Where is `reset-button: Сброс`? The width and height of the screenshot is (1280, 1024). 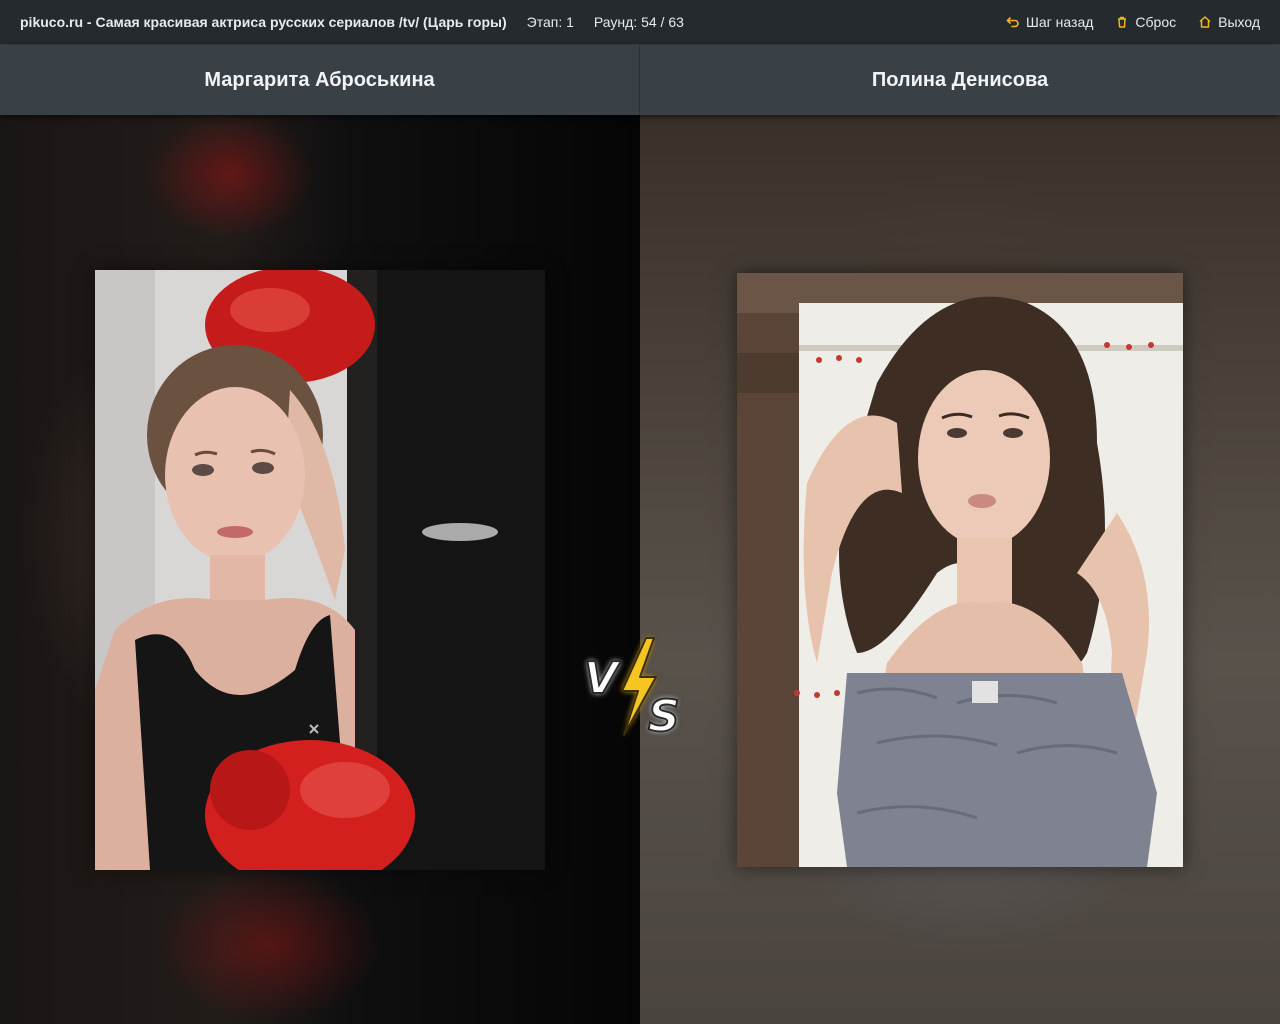
reset-button: Сброс is located at coordinates (1145, 22).